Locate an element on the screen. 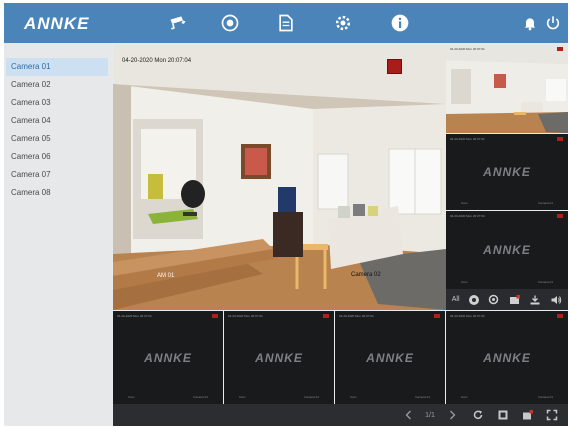  camera-list-item: Camera 06 is located at coordinates (57, 157).